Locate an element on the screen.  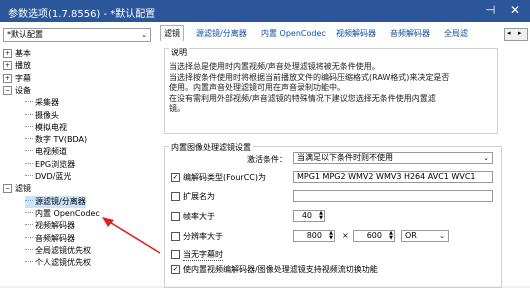
tree-label: 音频解码器 is located at coordinates (55, 238).